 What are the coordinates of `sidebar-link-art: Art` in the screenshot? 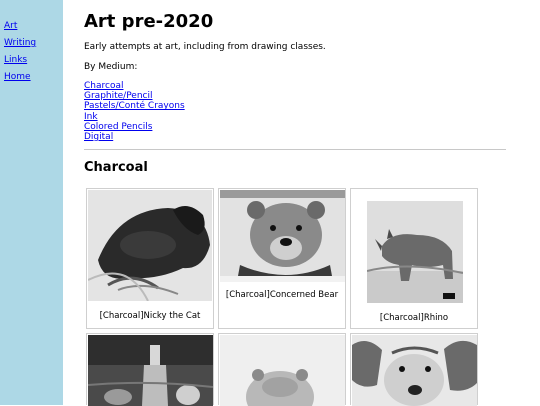 It's located at (10, 26).